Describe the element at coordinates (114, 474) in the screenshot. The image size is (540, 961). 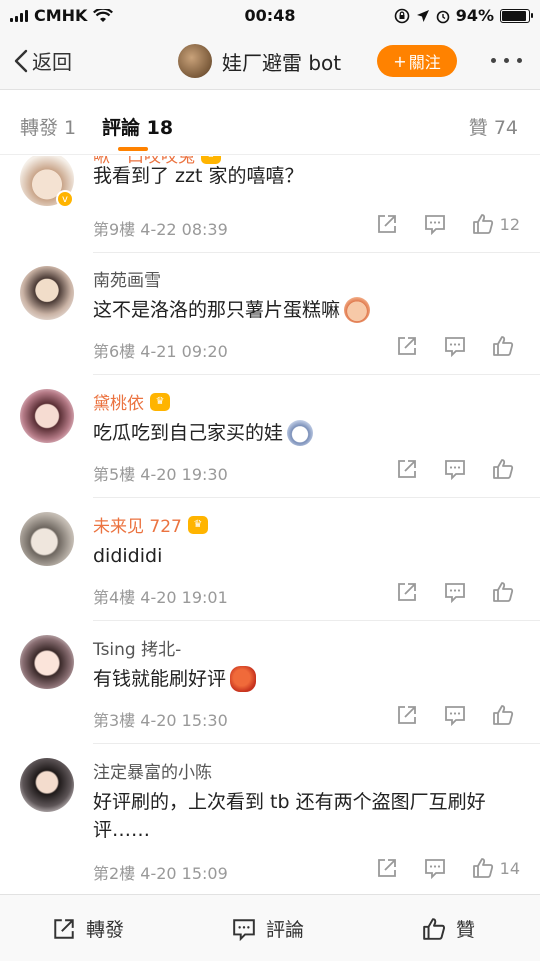
I see `floor-number: 第5樓` at that location.